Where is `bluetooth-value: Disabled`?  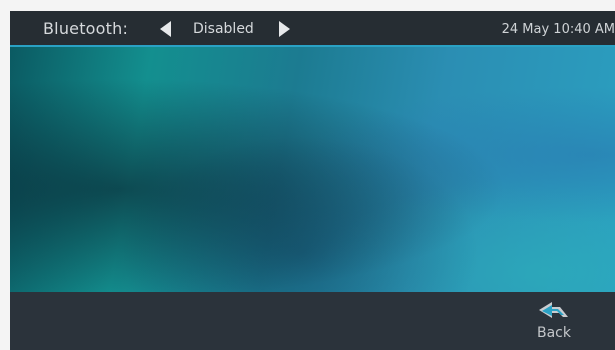 bluetooth-value: Disabled is located at coordinates (223, 29).